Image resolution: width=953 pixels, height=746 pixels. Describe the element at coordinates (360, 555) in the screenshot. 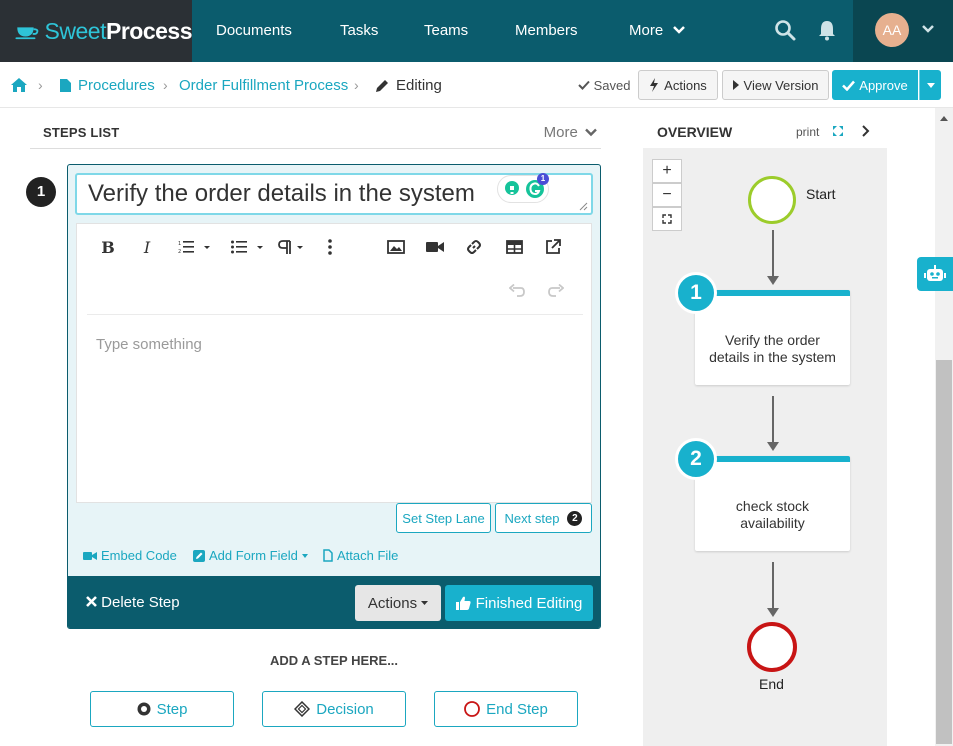

I see `attach-file-link: Attach File` at that location.